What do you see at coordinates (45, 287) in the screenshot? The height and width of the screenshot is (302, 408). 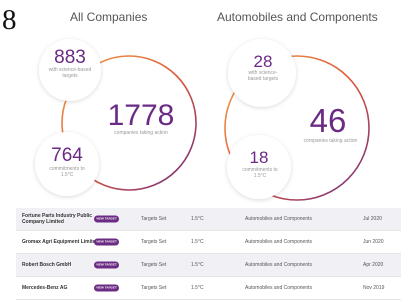 I see `company-name: Mercedes-Benz AG` at bounding box center [45, 287].